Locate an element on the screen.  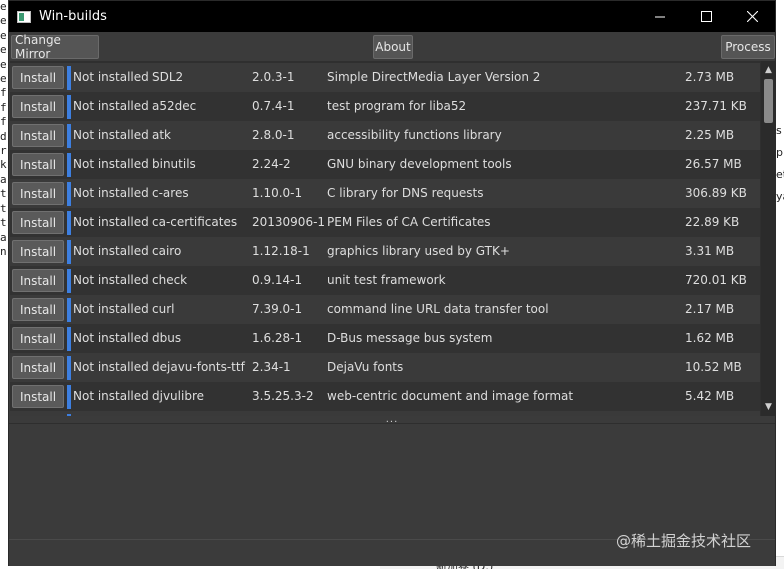
package-size: 2.73 MB is located at coordinates (710, 77).